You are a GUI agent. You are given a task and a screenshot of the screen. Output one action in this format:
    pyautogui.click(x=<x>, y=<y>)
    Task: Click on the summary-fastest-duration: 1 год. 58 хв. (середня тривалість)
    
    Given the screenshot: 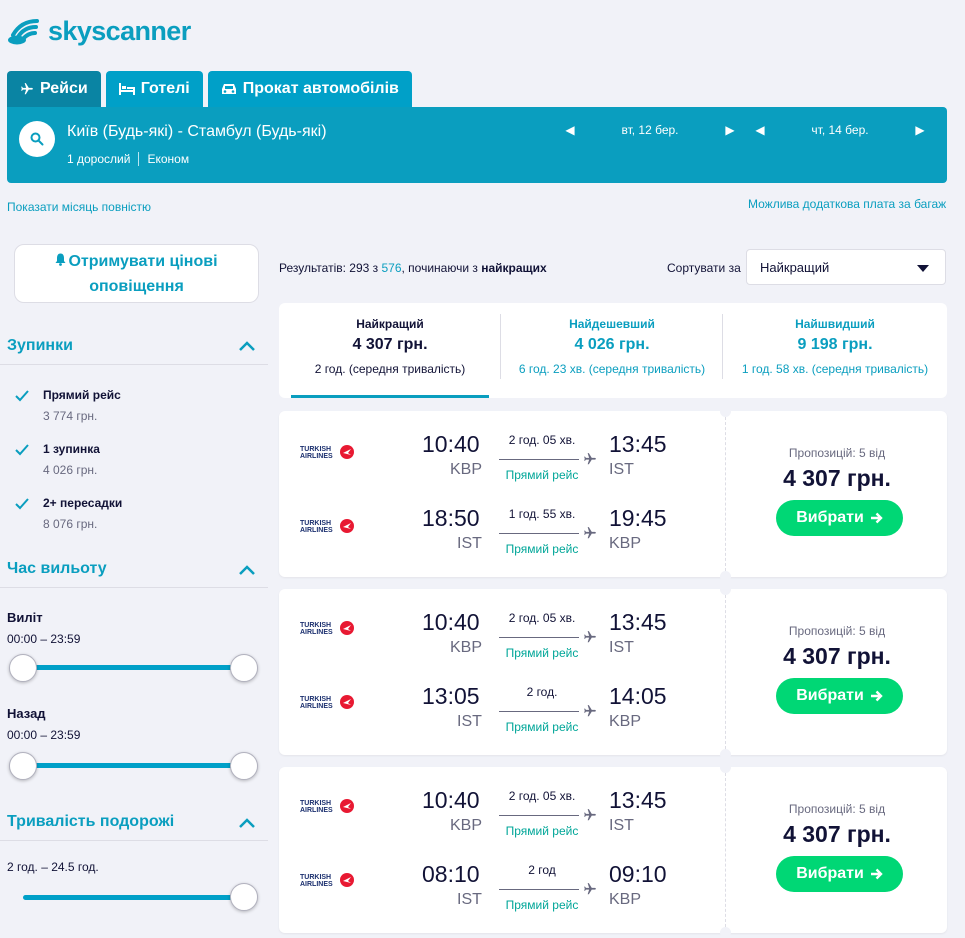 What is the action you would take?
    pyautogui.click(x=835, y=369)
    